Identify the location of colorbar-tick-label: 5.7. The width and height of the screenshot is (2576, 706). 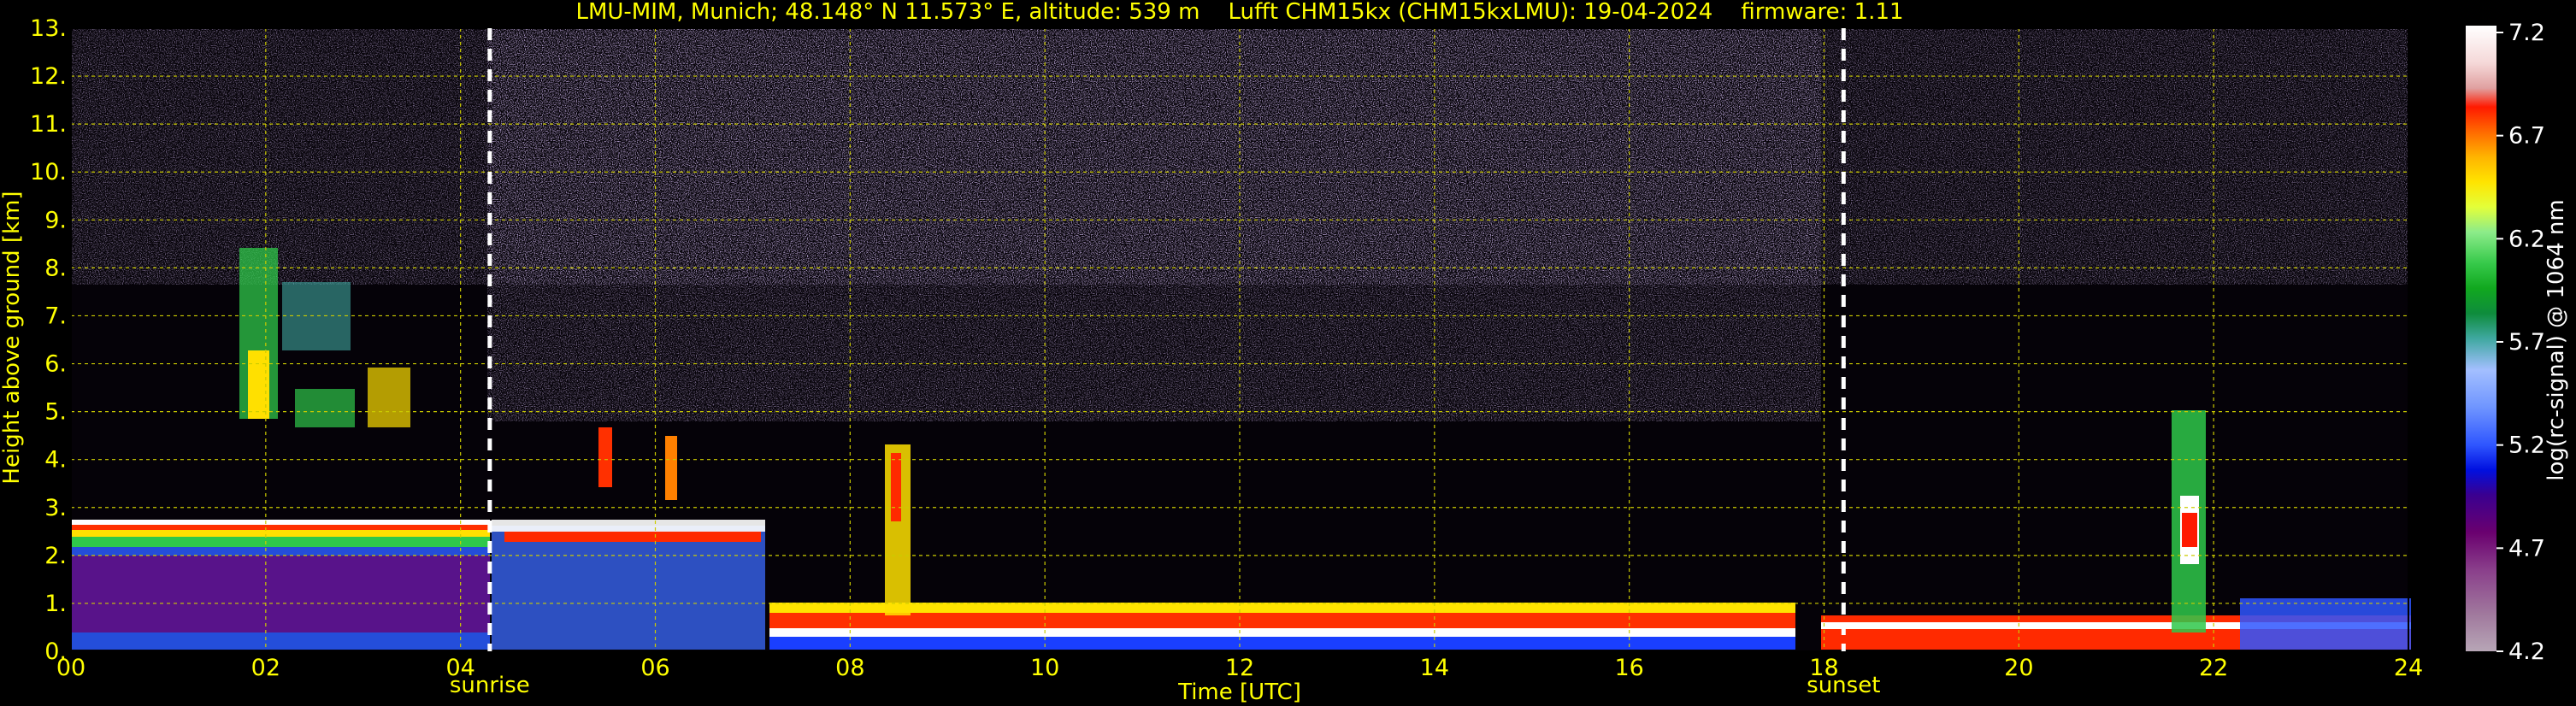
(2526, 342).